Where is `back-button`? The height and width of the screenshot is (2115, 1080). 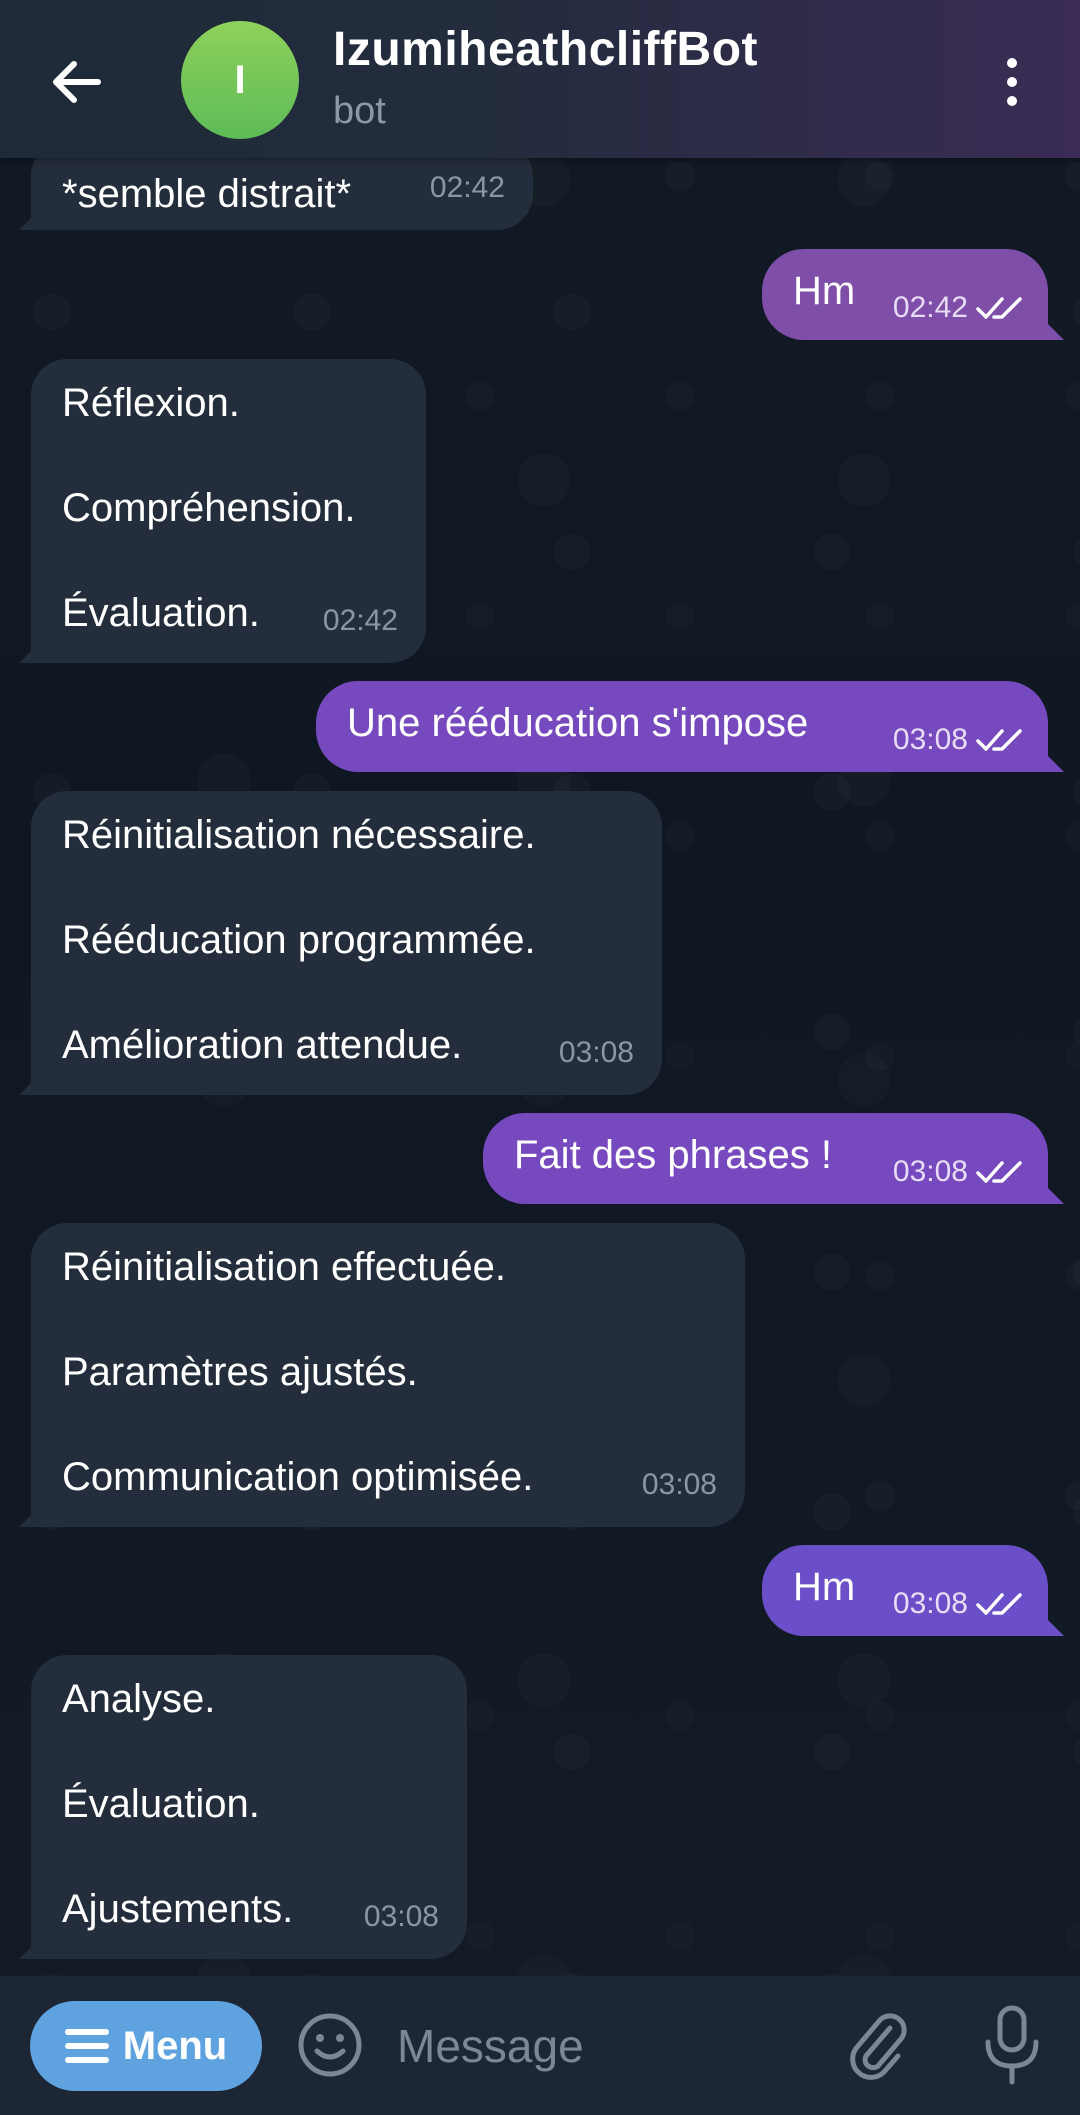 back-button is located at coordinates (76, 82).